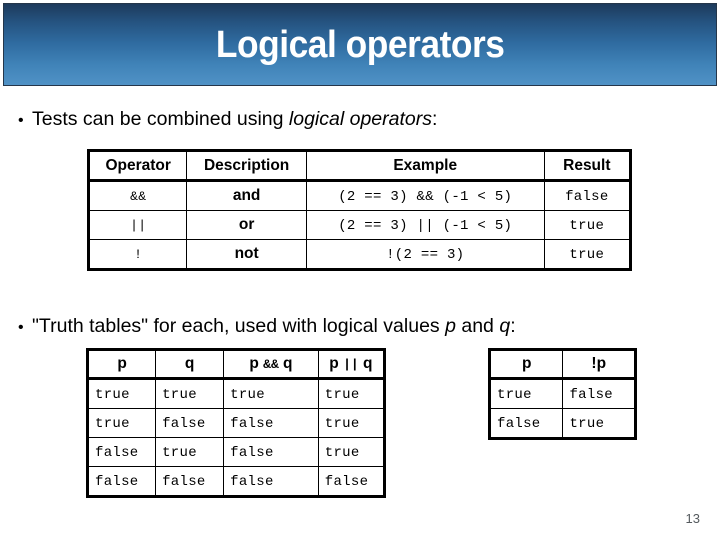  Describe the element at coordinates (190, 365) in the screenshot. I see `column-header-q: q` at that location.